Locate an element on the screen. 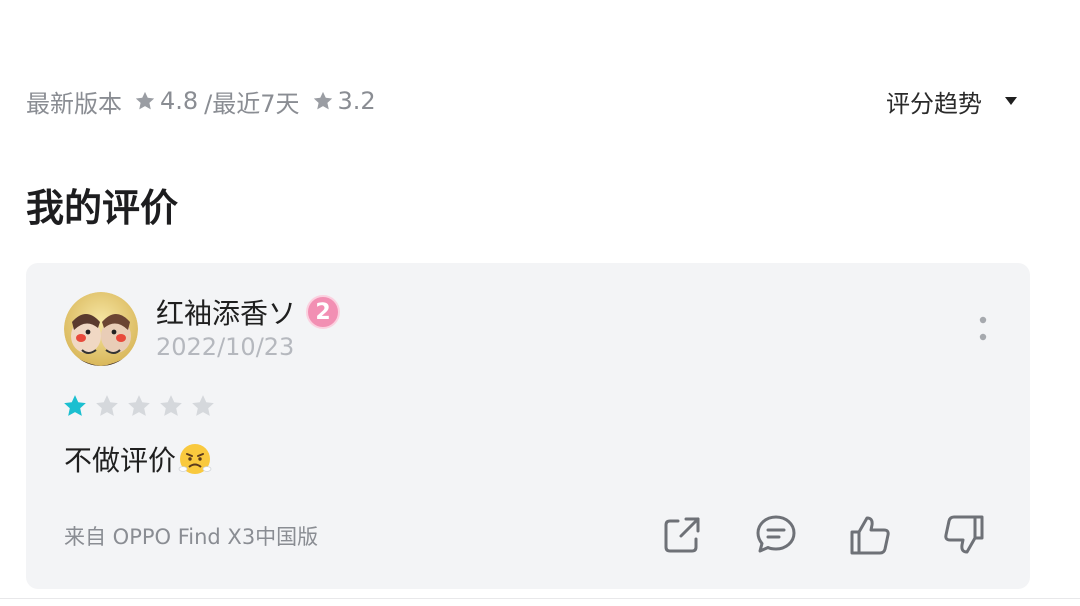 The image size is (1080, 606). comment-button is located at coordinates (776, 535).